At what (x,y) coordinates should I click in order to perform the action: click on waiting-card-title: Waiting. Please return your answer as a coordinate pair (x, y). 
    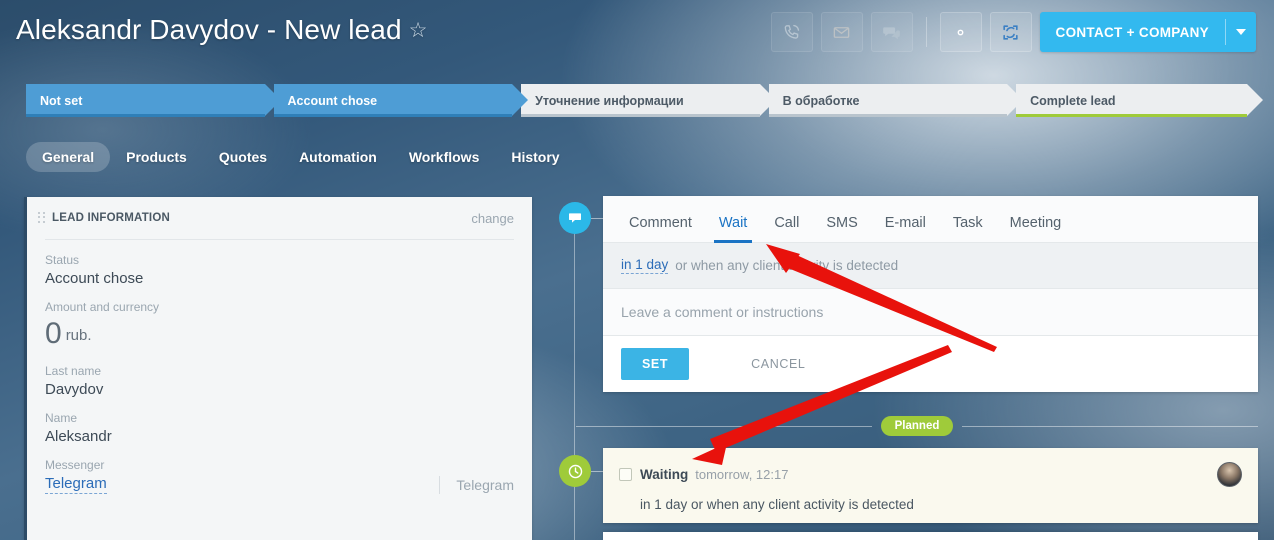
    Looking at the image, I should click on (664, 474).